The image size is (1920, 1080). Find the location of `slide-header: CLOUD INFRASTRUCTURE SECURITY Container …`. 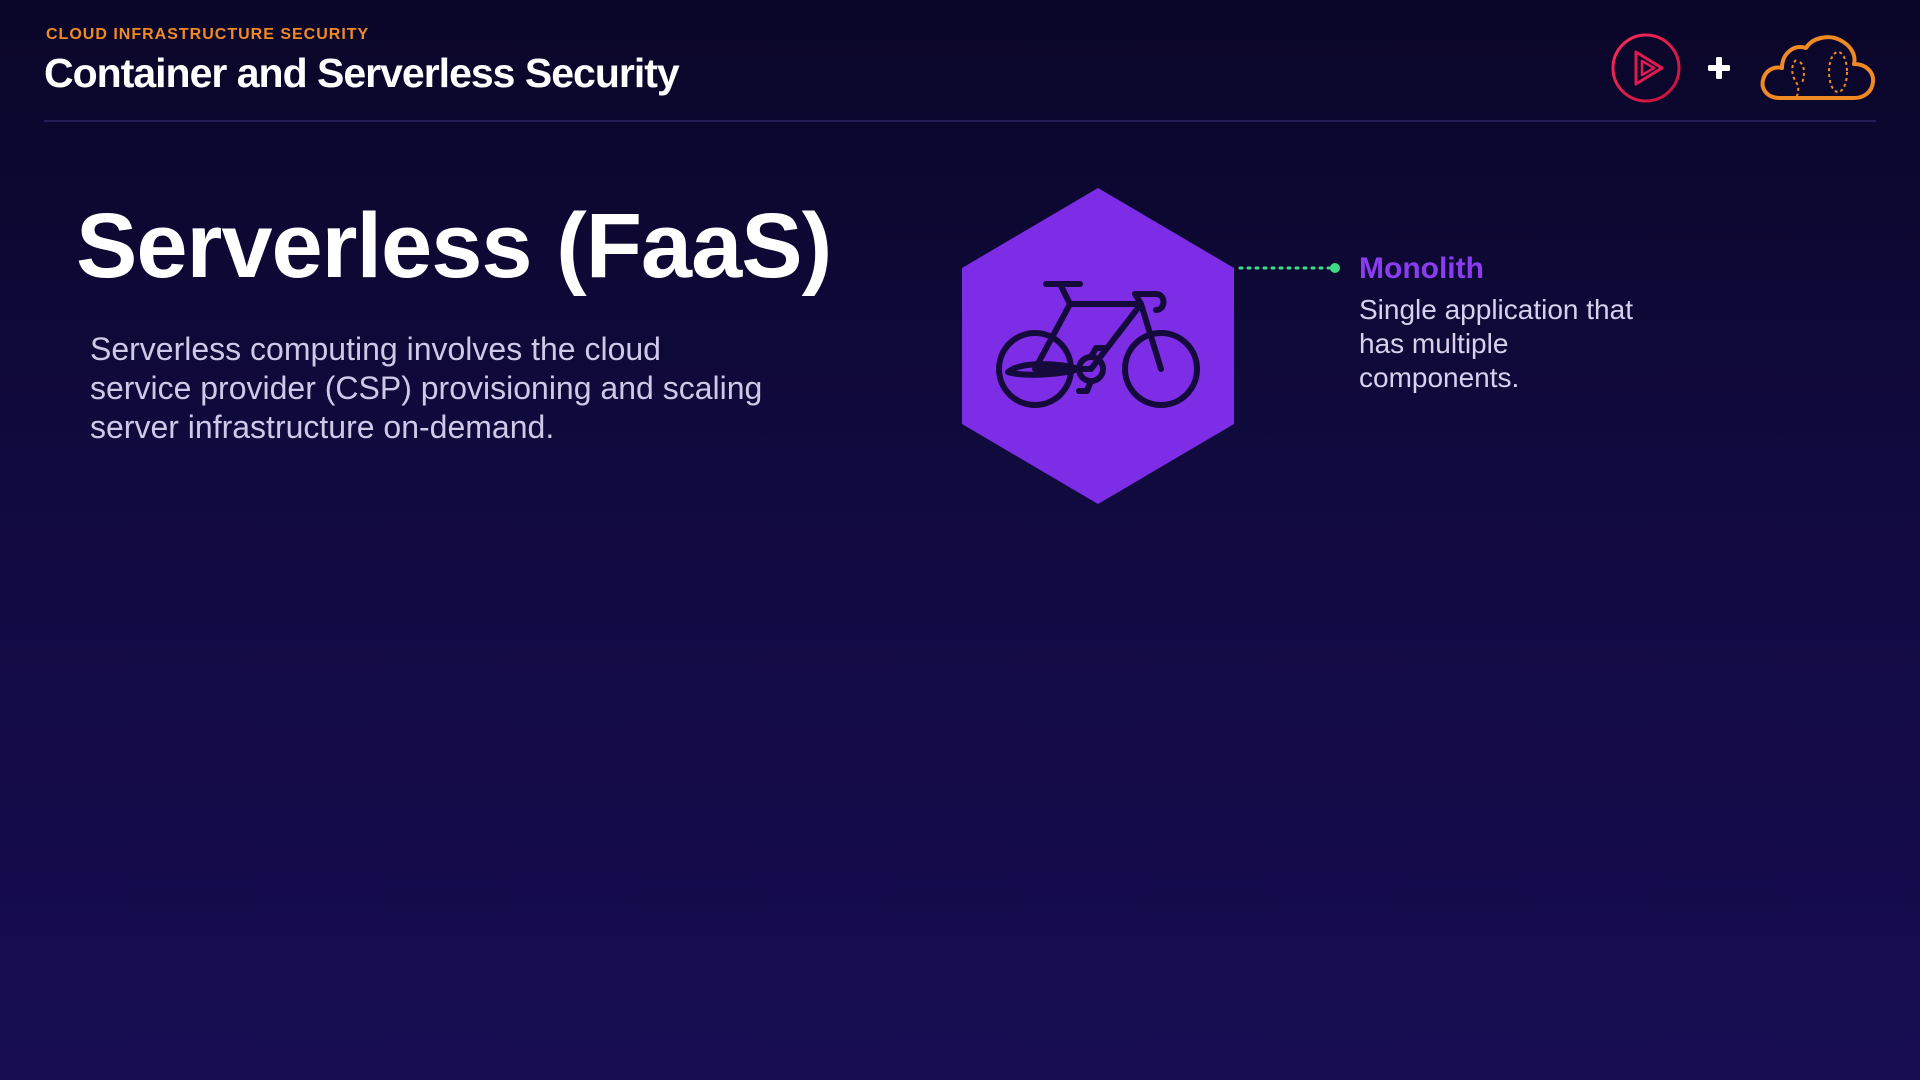

slide-header: CLOUD INFRASTRUCTURE SECURITY Container … is located at coordinates (960, 74).